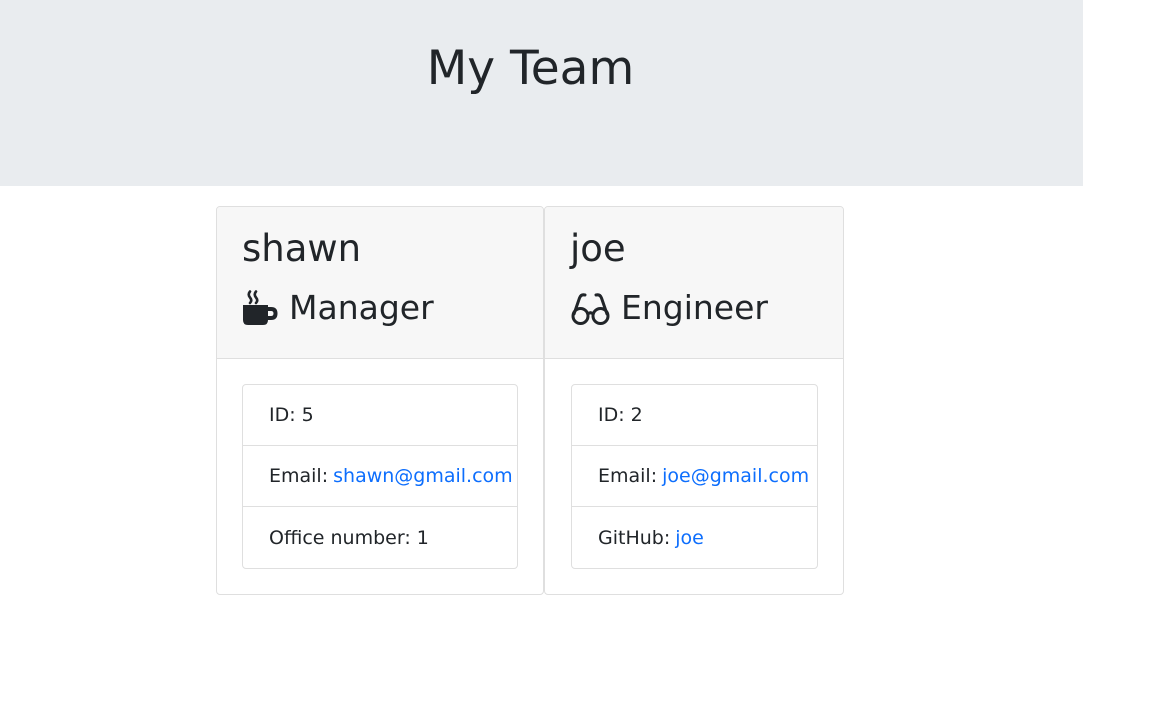  What do you see at coordinates (349, 537) in the screenshot?
I see `office-number: Office number: 1` at bounding box center [349, 537].